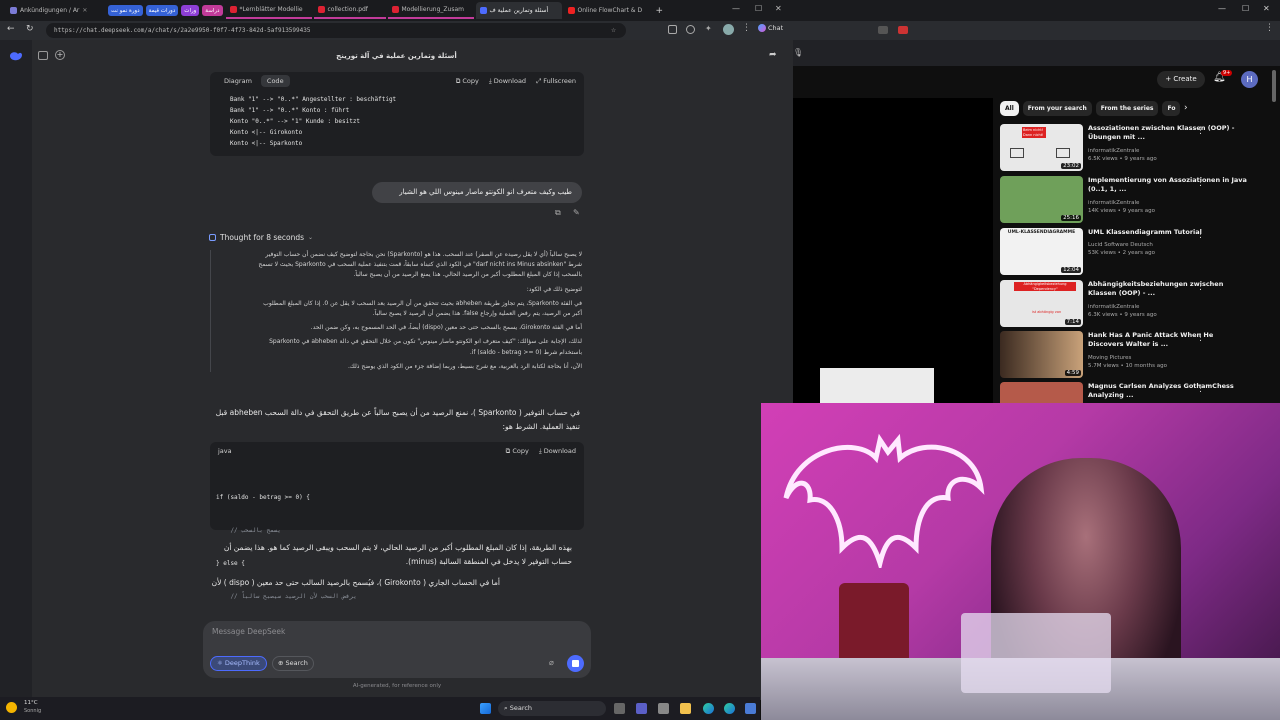 This screenshot has height=720, width=1280. Describe the element at coordinates (1109, 359) in the screenshot. I see `video-channel: Moving Pictures` at that location.